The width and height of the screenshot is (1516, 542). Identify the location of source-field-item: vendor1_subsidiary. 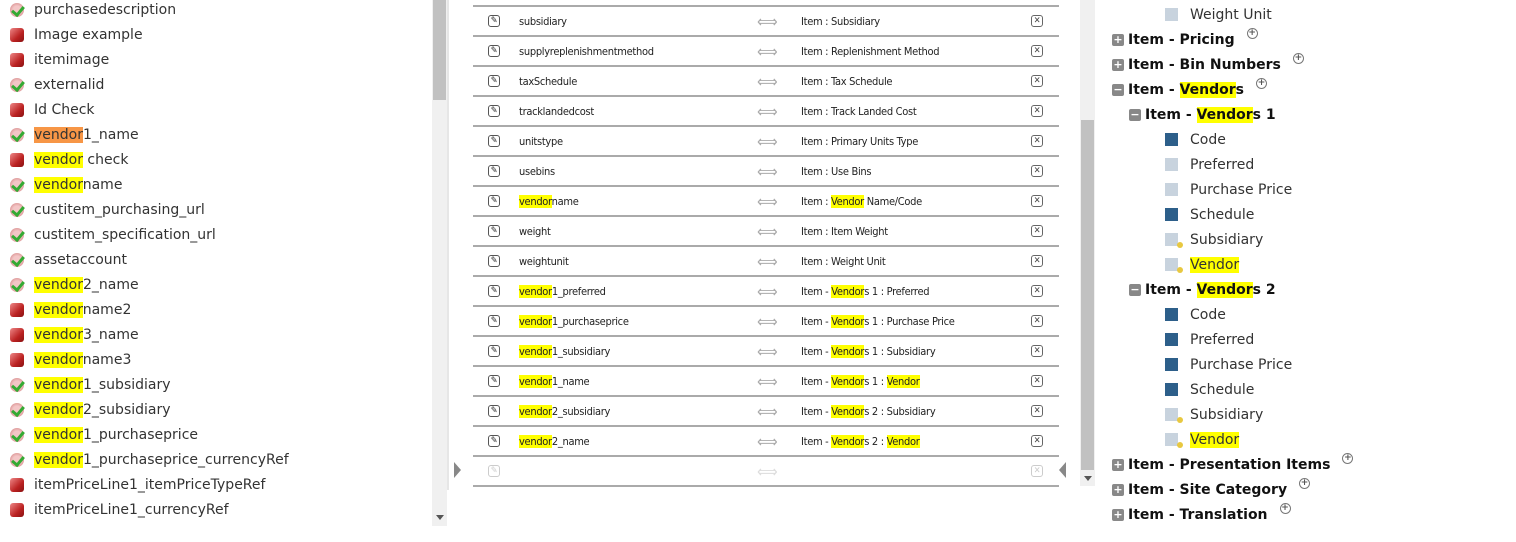
(90, 384).